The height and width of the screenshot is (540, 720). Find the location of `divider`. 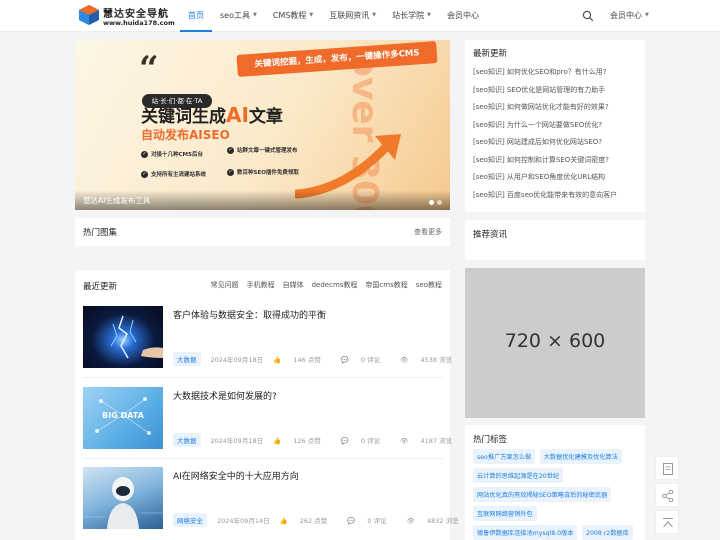

divider is located at coordinates (263, 377).